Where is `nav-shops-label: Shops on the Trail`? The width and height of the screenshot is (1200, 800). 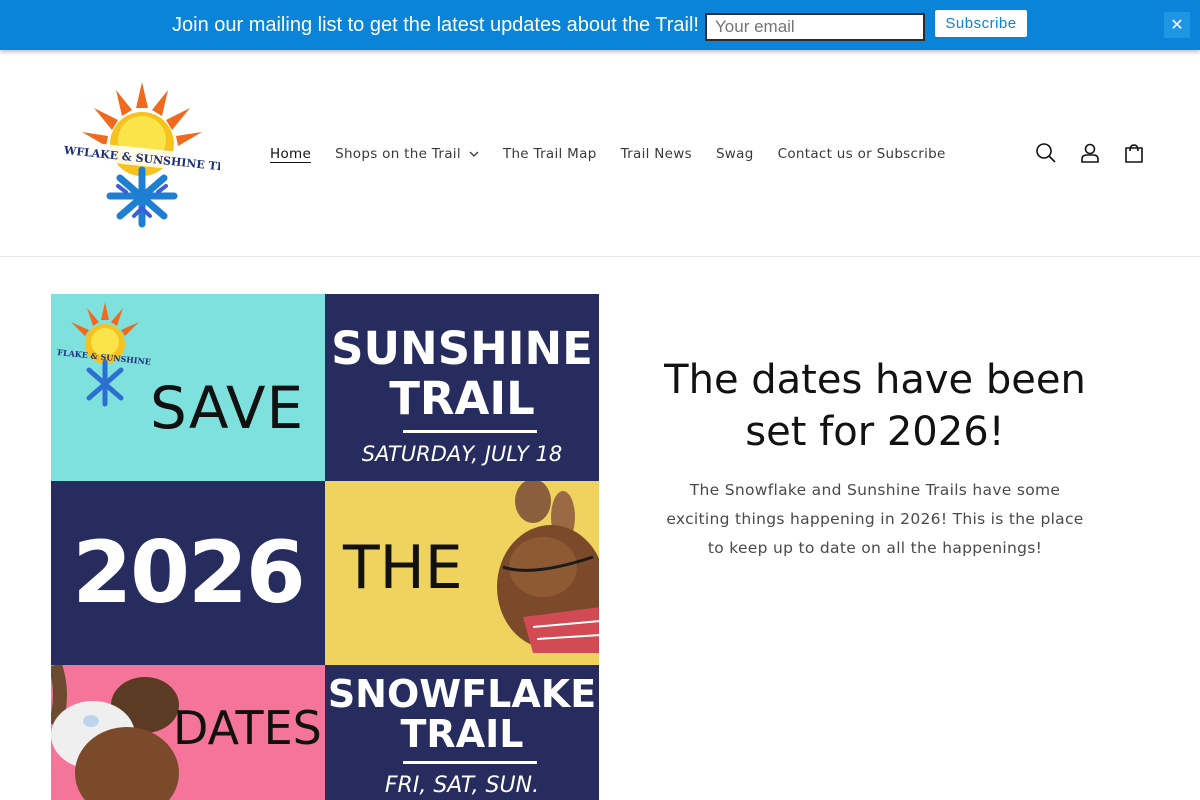
nav-shops-label: Shops on the Trail is located at coordinates (398, 154).